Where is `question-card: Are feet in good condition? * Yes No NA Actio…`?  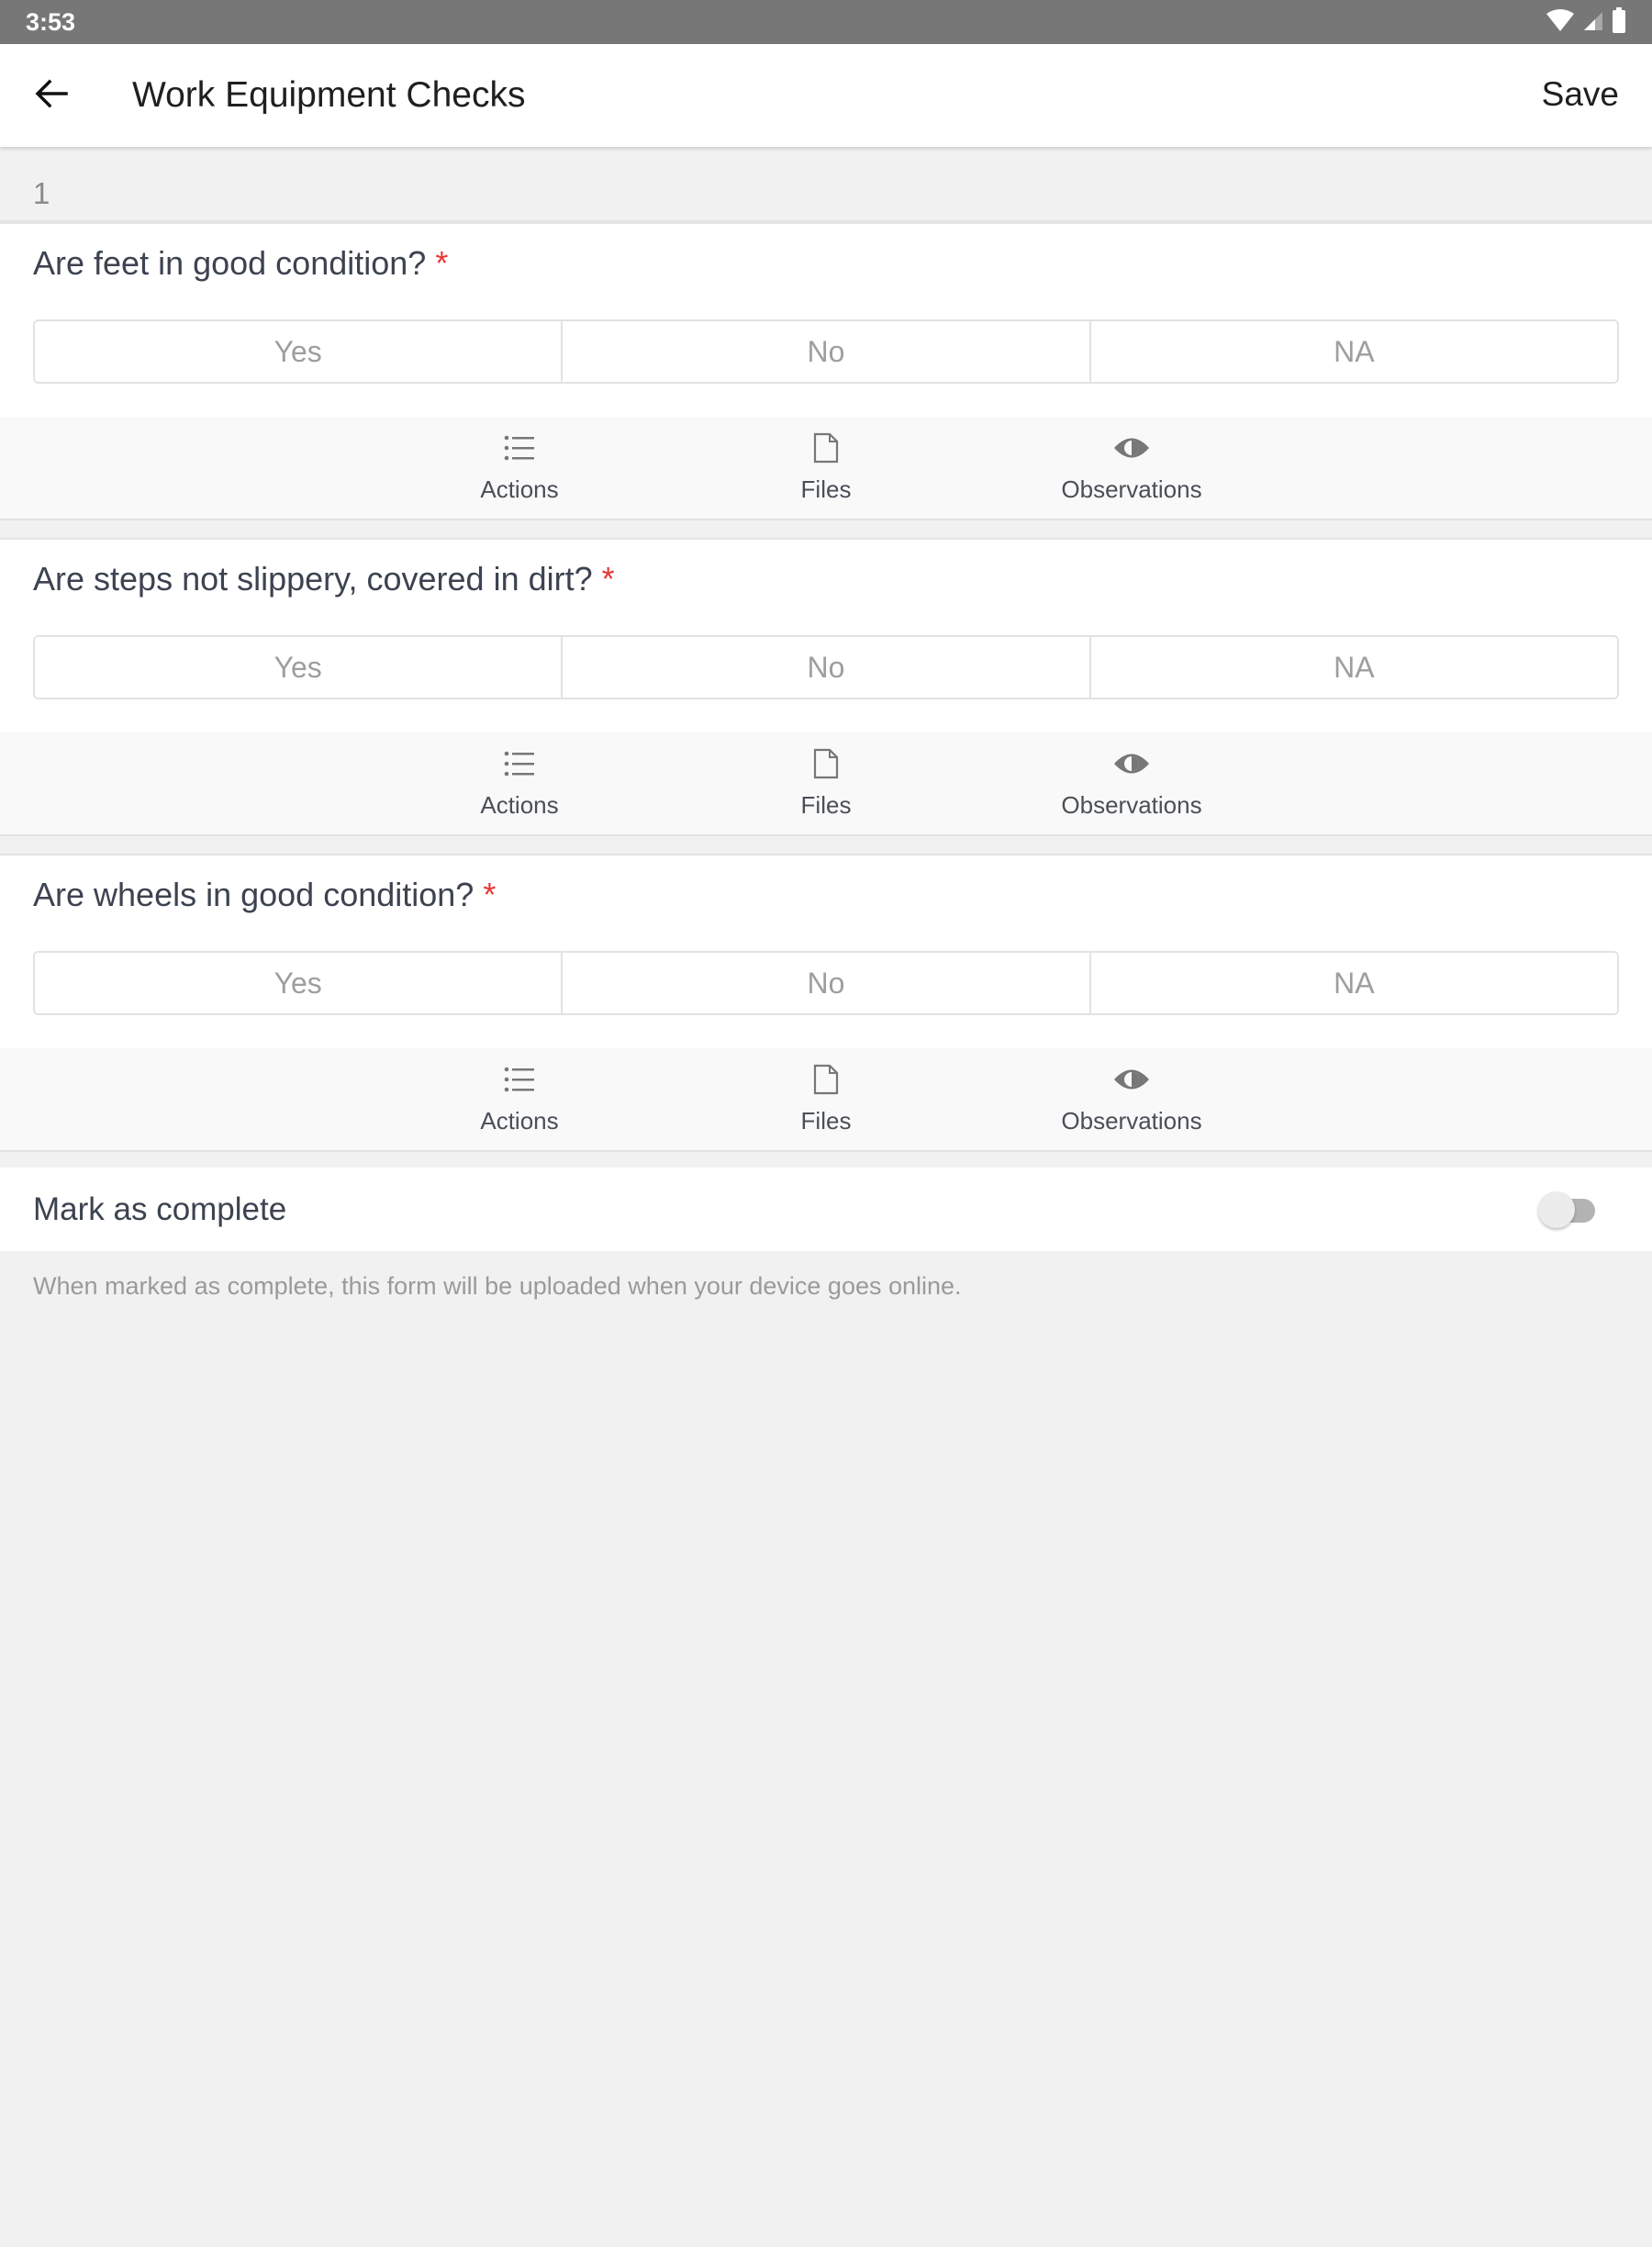
question-card: Are feet in good condition? * Yes No NA Actio… is located at coordinates (826, 371).